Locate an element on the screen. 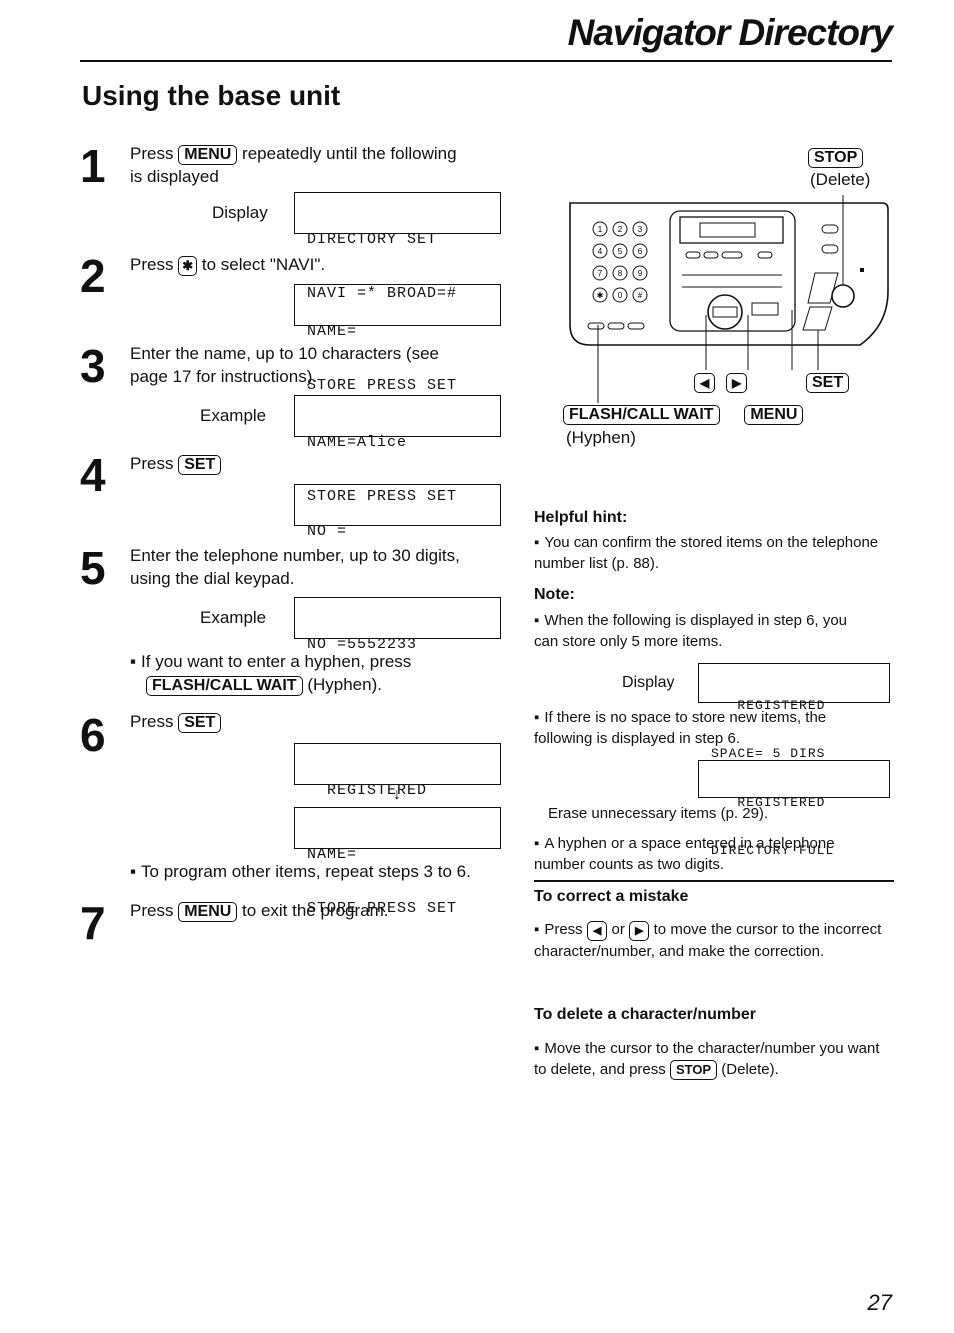 The height and width of the screenshot is (1333, 954). dial-keypad: 1 2 3 4 5 6 7 8 9 ✱ 0 # is located at coordinates (617, 275).